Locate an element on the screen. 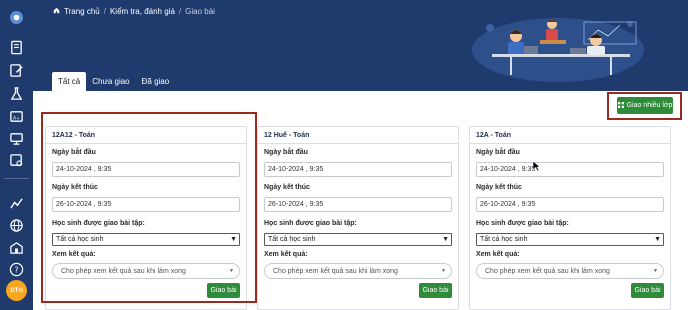 The height and width of the screenshot is (310, 688). flask-icon is located at coordinates (16, 93).